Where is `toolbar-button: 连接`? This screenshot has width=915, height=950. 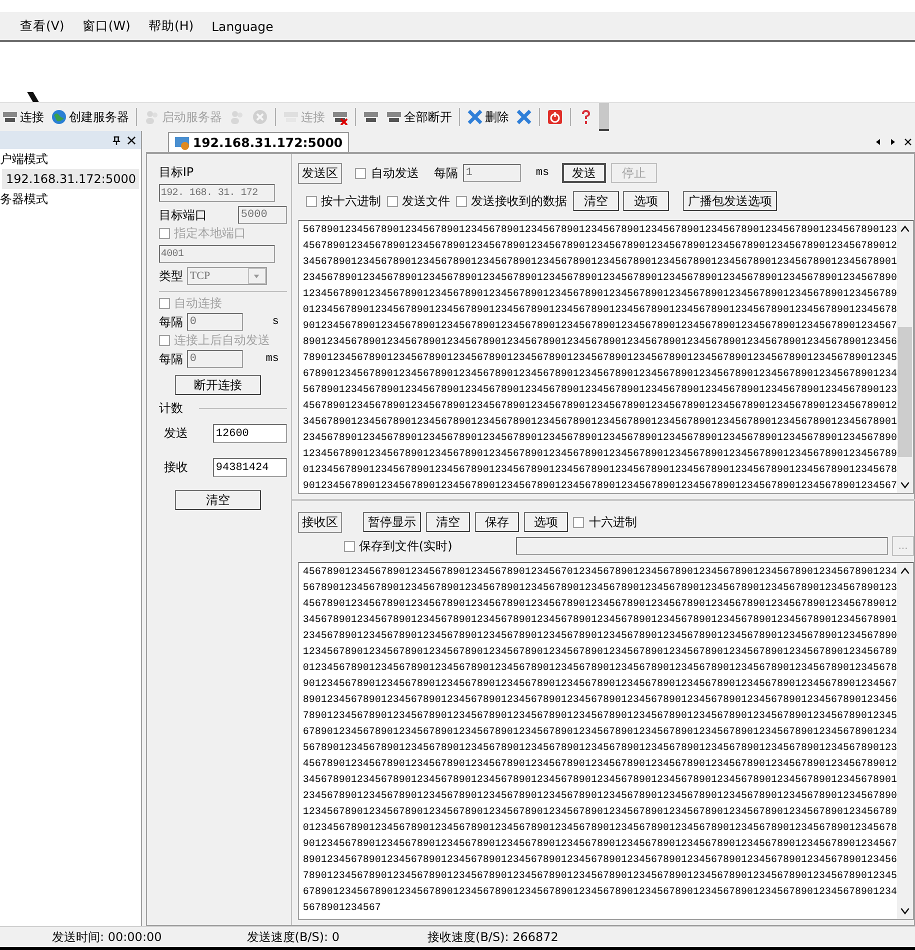
toolbar-button: 连接 is located at coordinates (23, 117).